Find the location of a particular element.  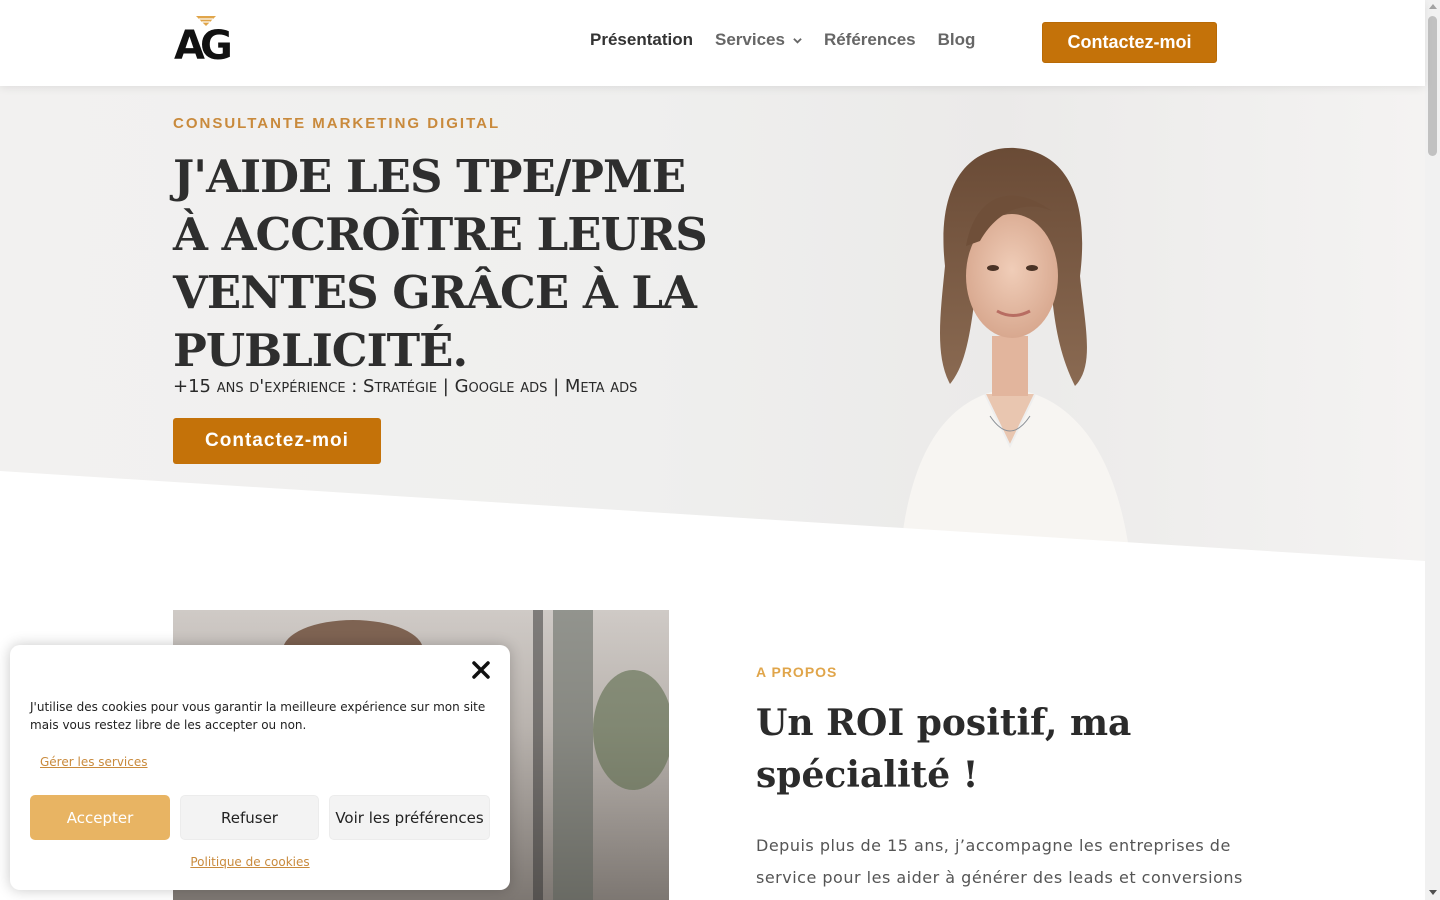

view-preferences-button: Voir les préférences is located at coordinates (409, 817).